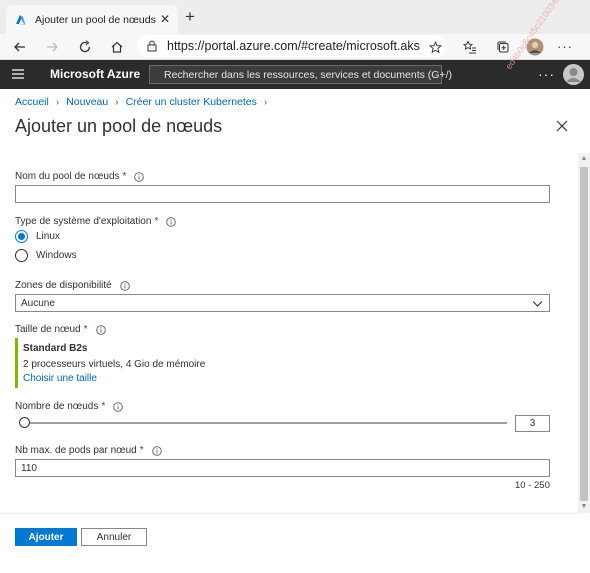 Image resolution: width=590 pixels, height=573 pixels. What do you see at coordinates (24, 422) in the screenshot?
I see `node-count-slider-handle` at bounding box center [24, 422].